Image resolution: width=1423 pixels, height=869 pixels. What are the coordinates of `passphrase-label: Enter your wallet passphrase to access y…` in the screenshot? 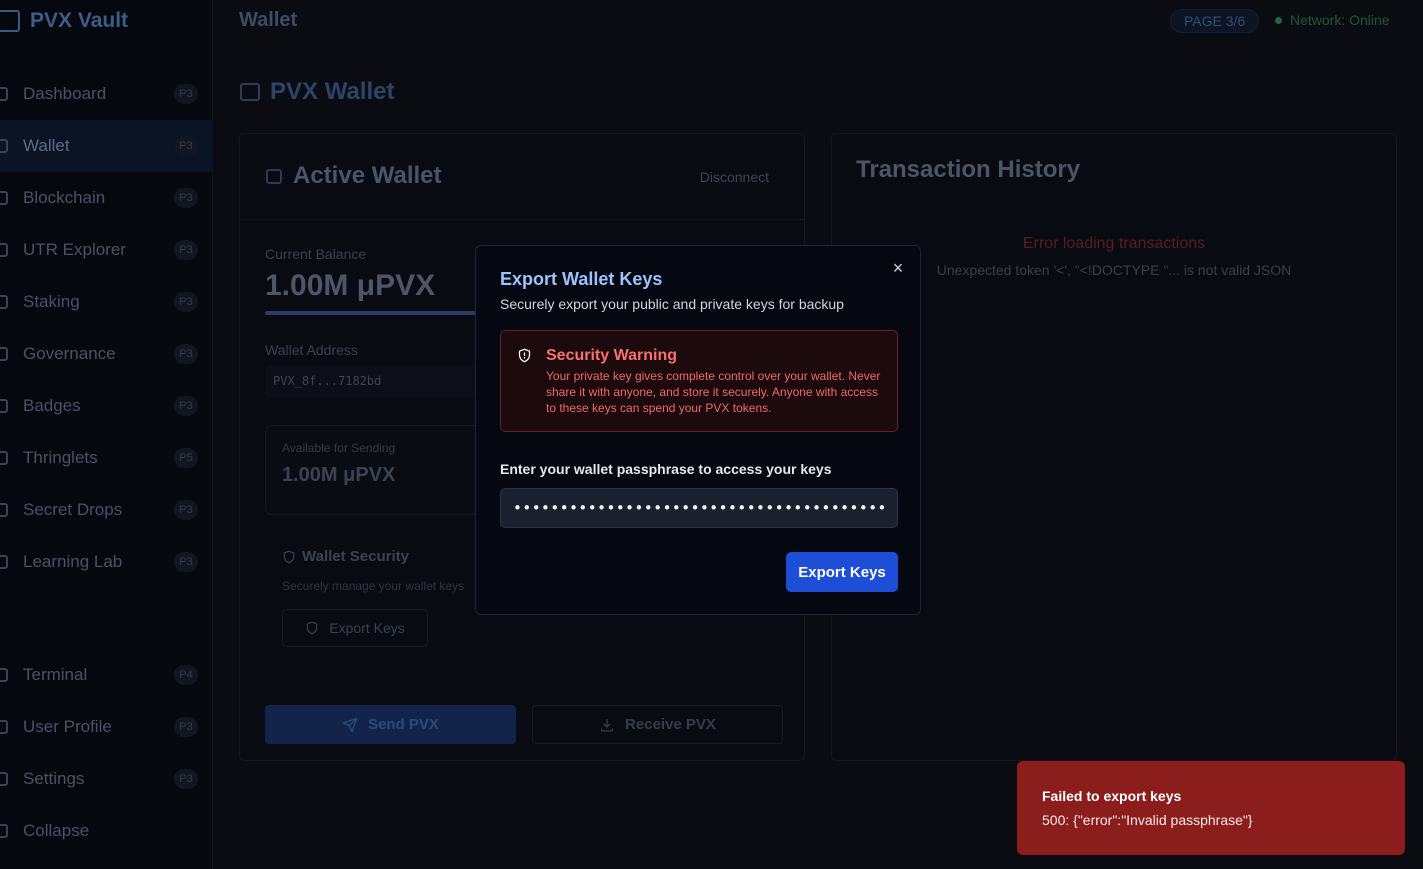 It's located at (666, 469).